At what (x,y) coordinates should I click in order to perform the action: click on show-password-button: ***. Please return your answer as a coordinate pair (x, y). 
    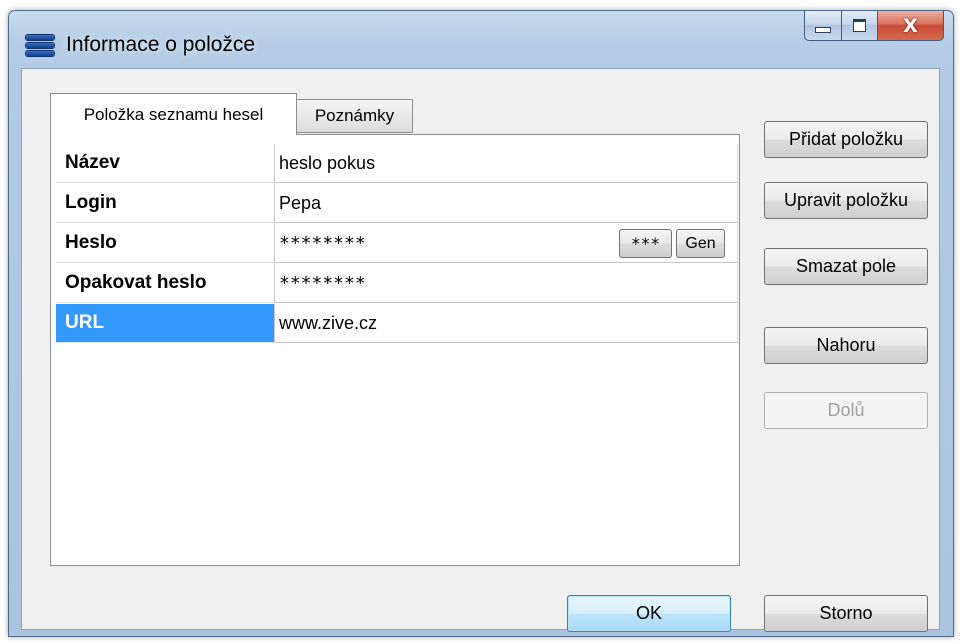
    Looking at the image, I should click on (645, 243).